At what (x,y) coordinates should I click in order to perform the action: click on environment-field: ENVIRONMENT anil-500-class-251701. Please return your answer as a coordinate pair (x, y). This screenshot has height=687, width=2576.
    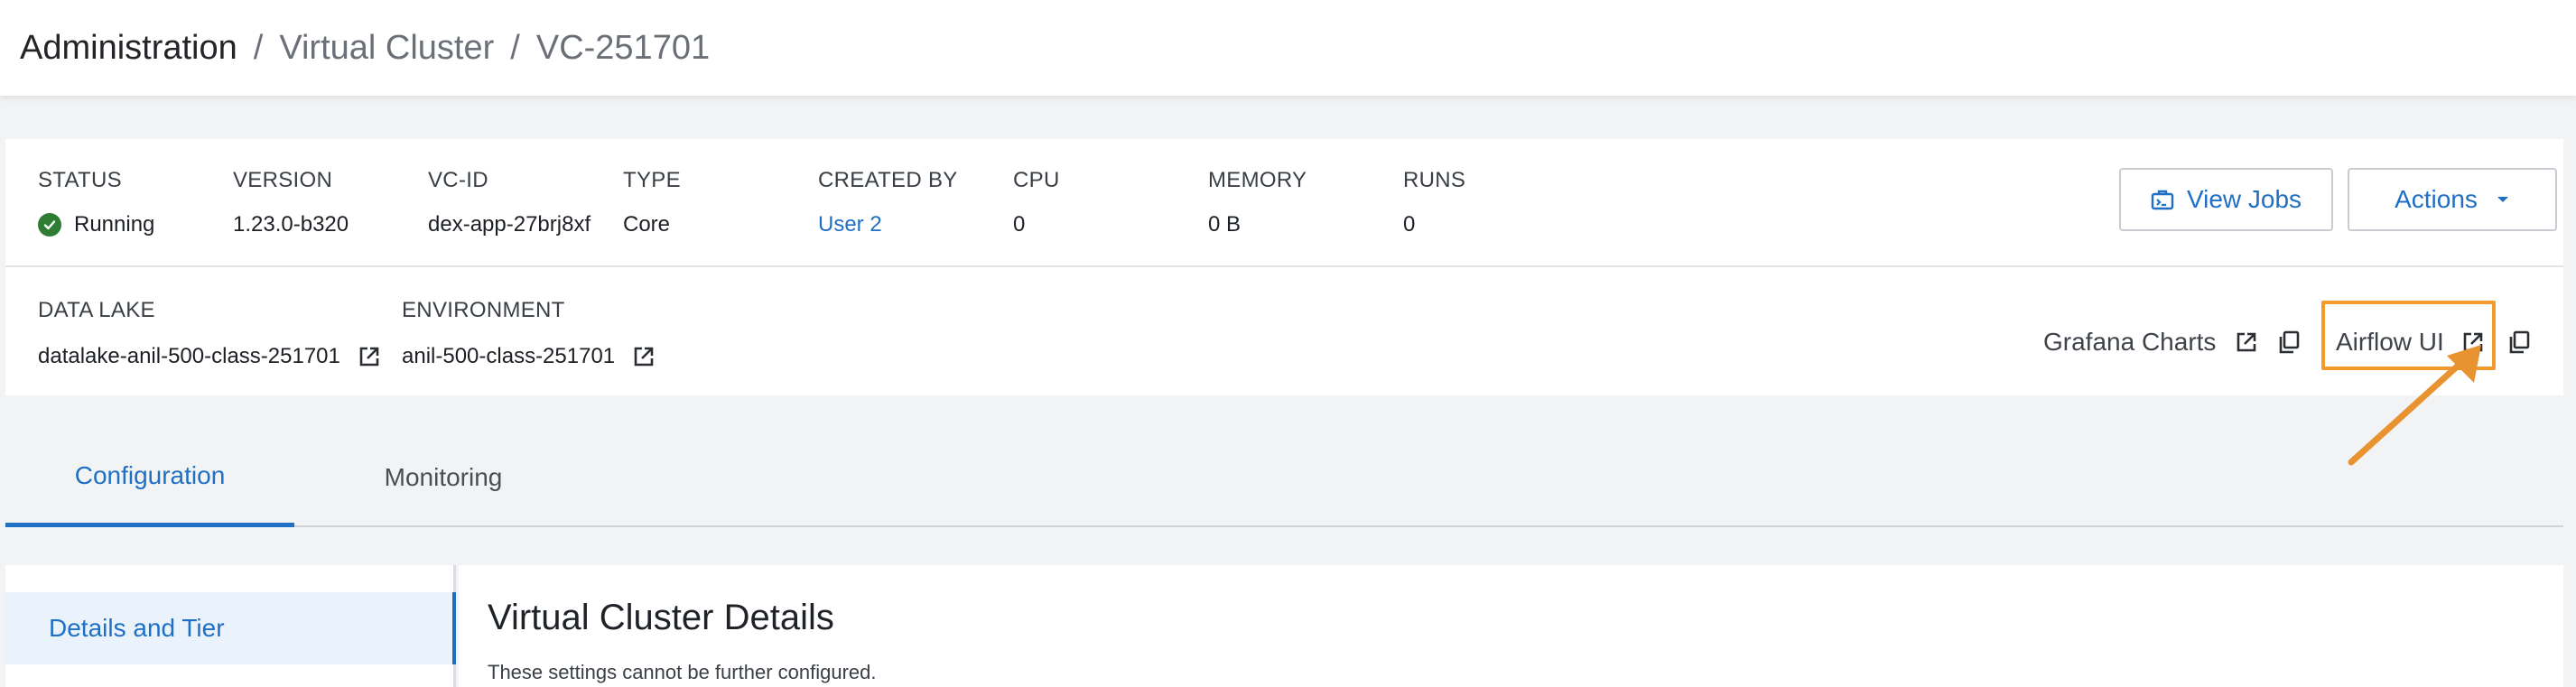
    Looking at the image, I should click on (529, 334).